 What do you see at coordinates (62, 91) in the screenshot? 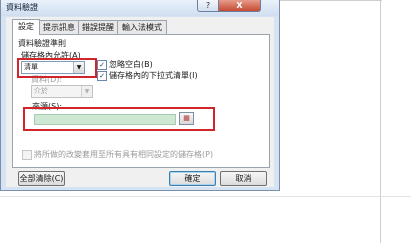
I see `data-select: 介於 ▼` at bounding box center [62, 91].